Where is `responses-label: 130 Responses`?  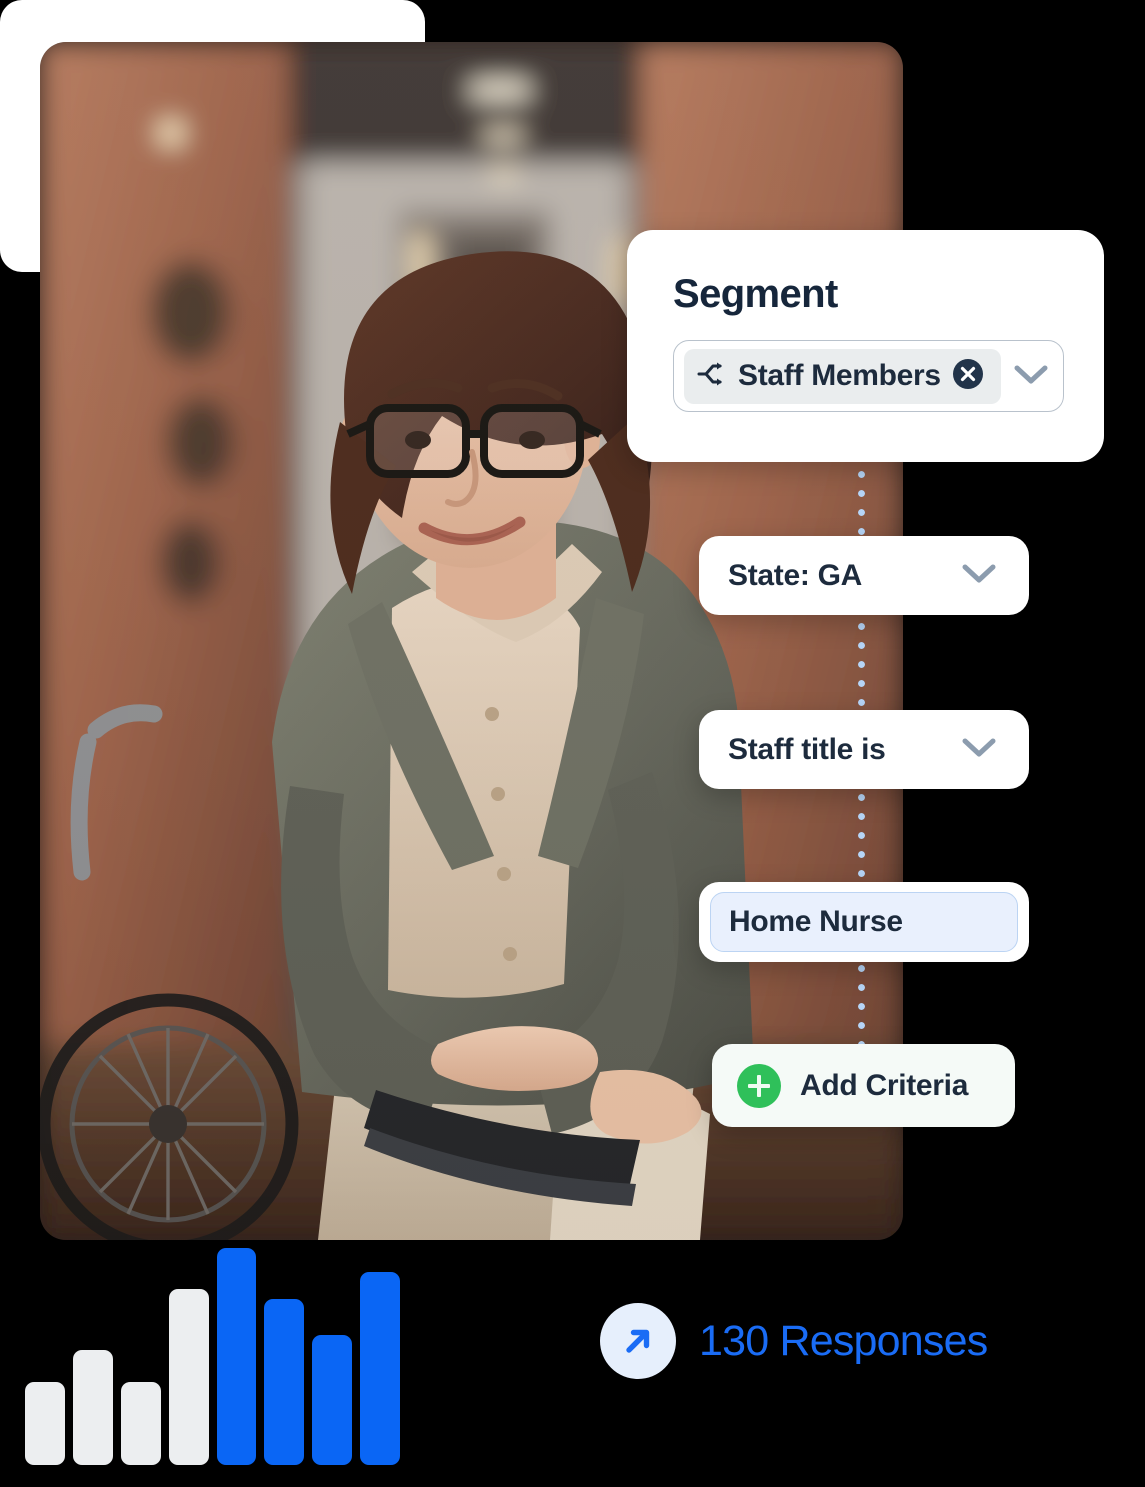 responses-label: 130 Responses is located at coordinates (843, 1340).